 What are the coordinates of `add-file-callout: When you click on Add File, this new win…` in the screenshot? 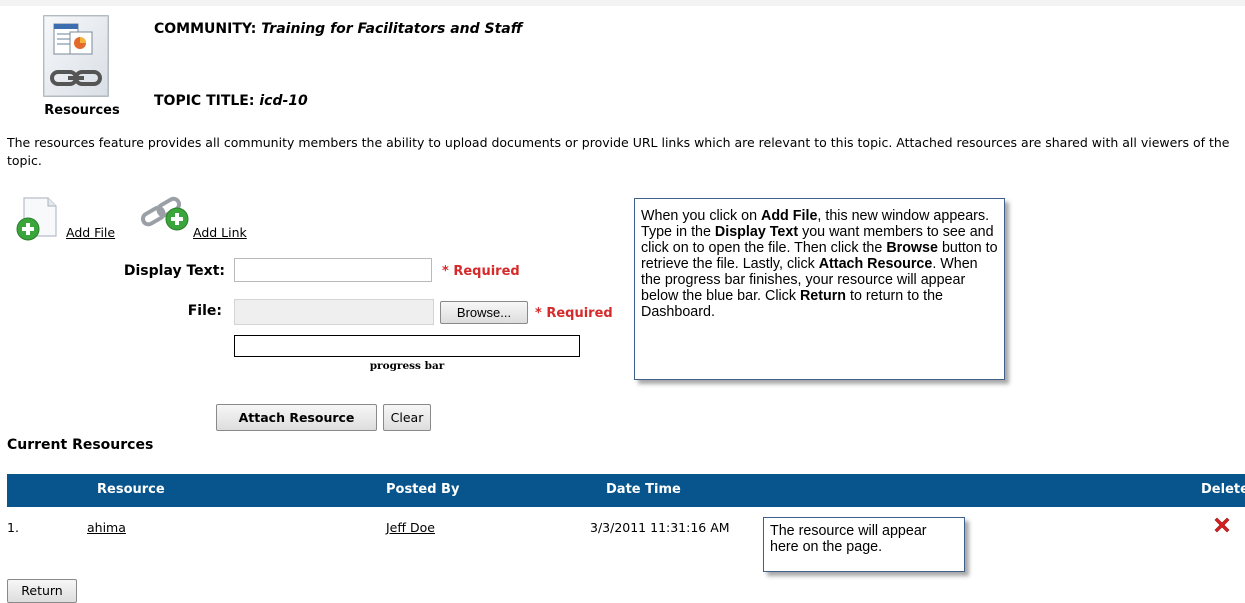 It's located at (819, 289).